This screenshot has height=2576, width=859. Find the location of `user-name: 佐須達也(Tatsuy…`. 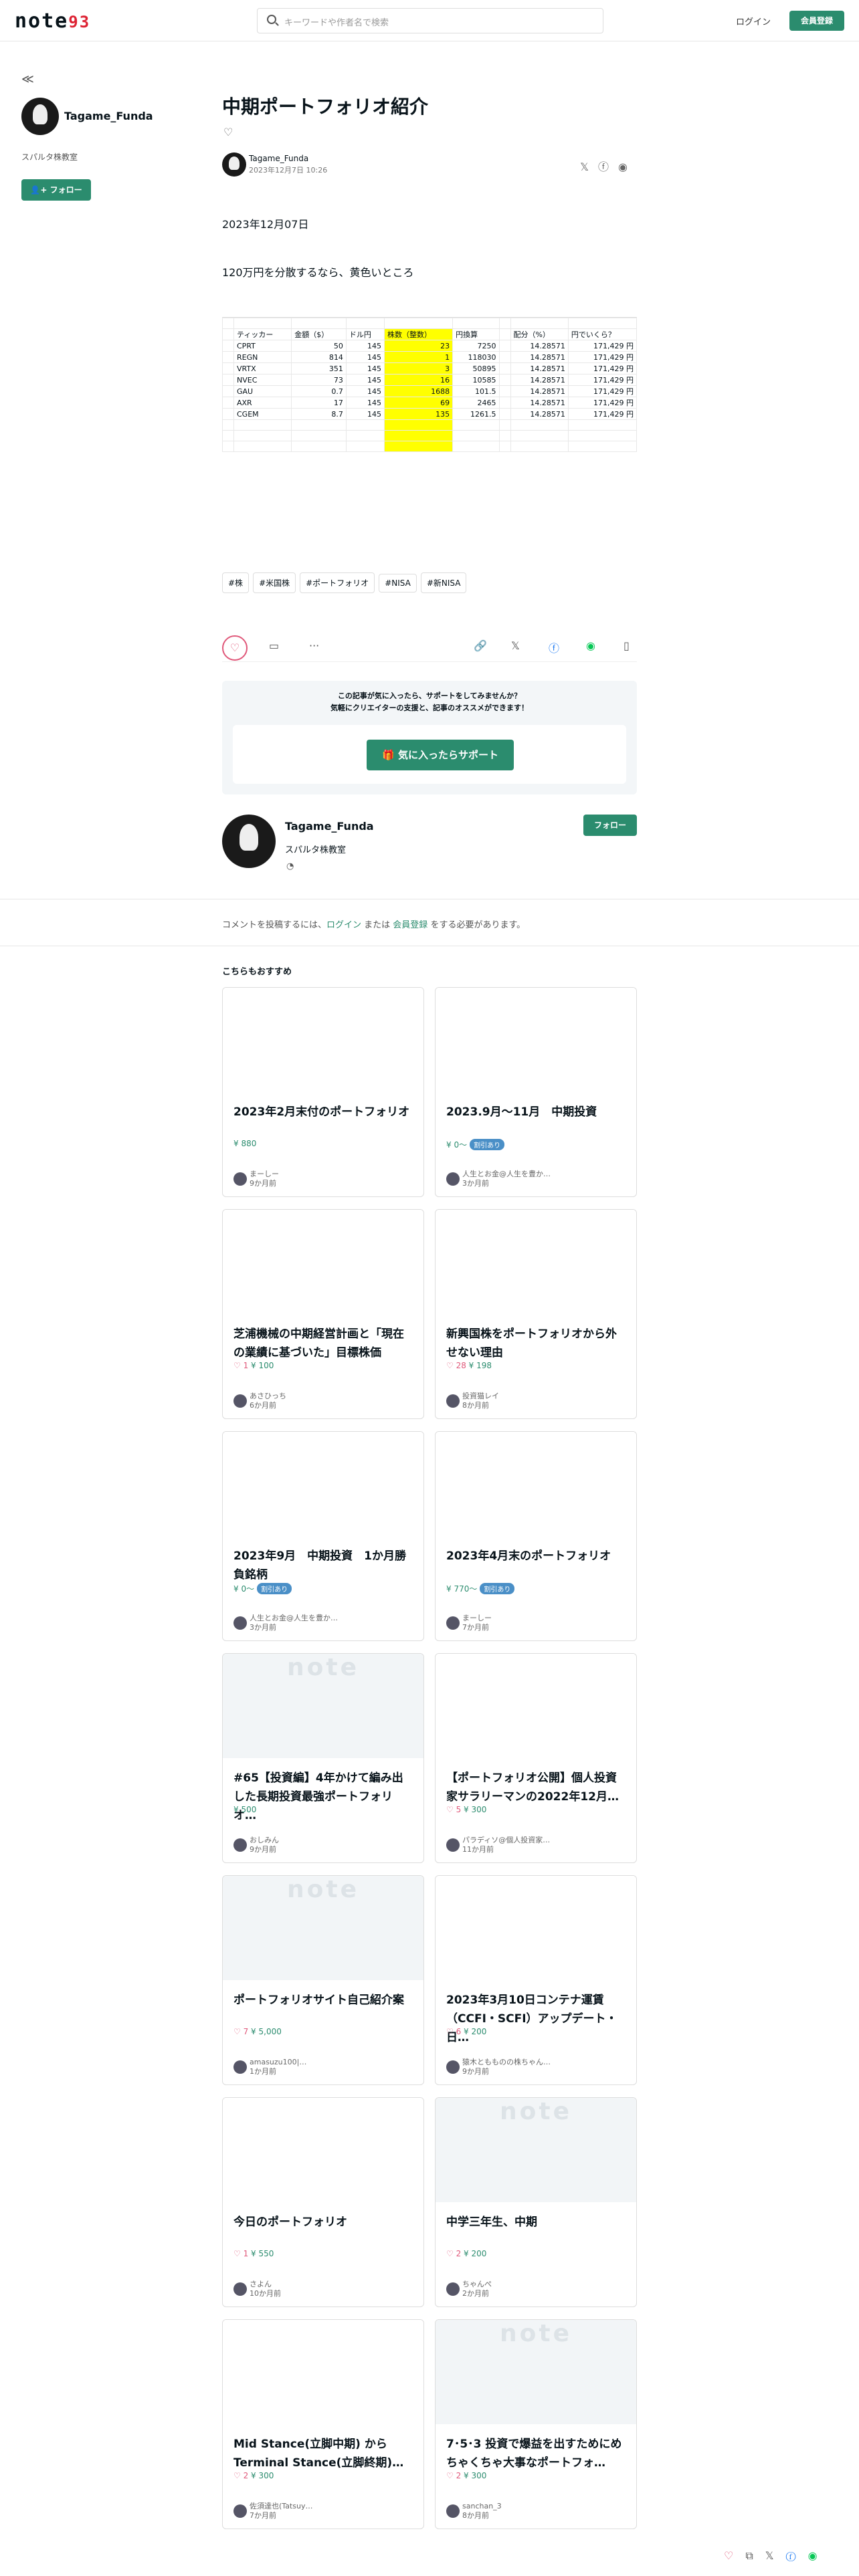

user-name: 佐須達也(Tatsuy… is located at coordinates (281, 2506).